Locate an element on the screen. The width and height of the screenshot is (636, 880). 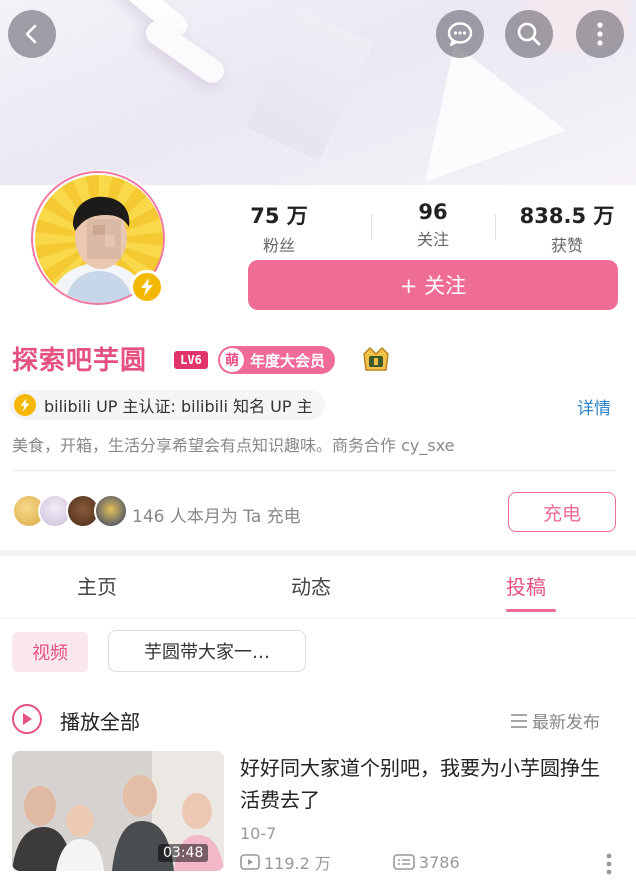
back-arrow-icon is located at coordinates (31, 34).